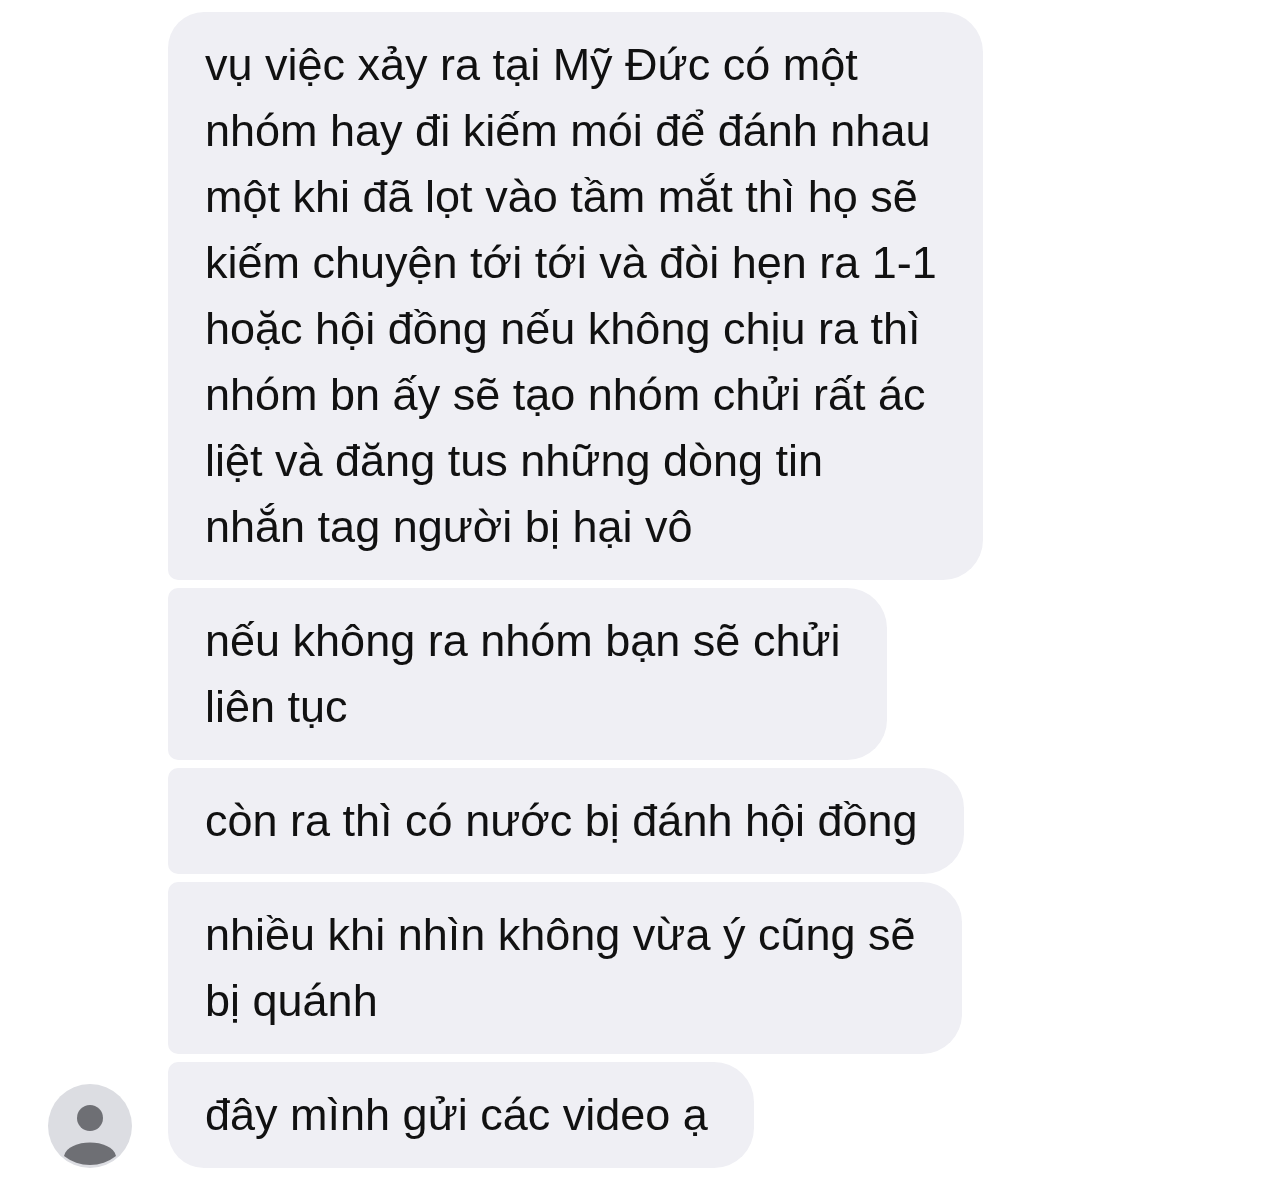 The height and width of the screenshot is (1182, 1284). I want to click on message-bubble: đây mình gửi các video ạ, so click(461, 1115).